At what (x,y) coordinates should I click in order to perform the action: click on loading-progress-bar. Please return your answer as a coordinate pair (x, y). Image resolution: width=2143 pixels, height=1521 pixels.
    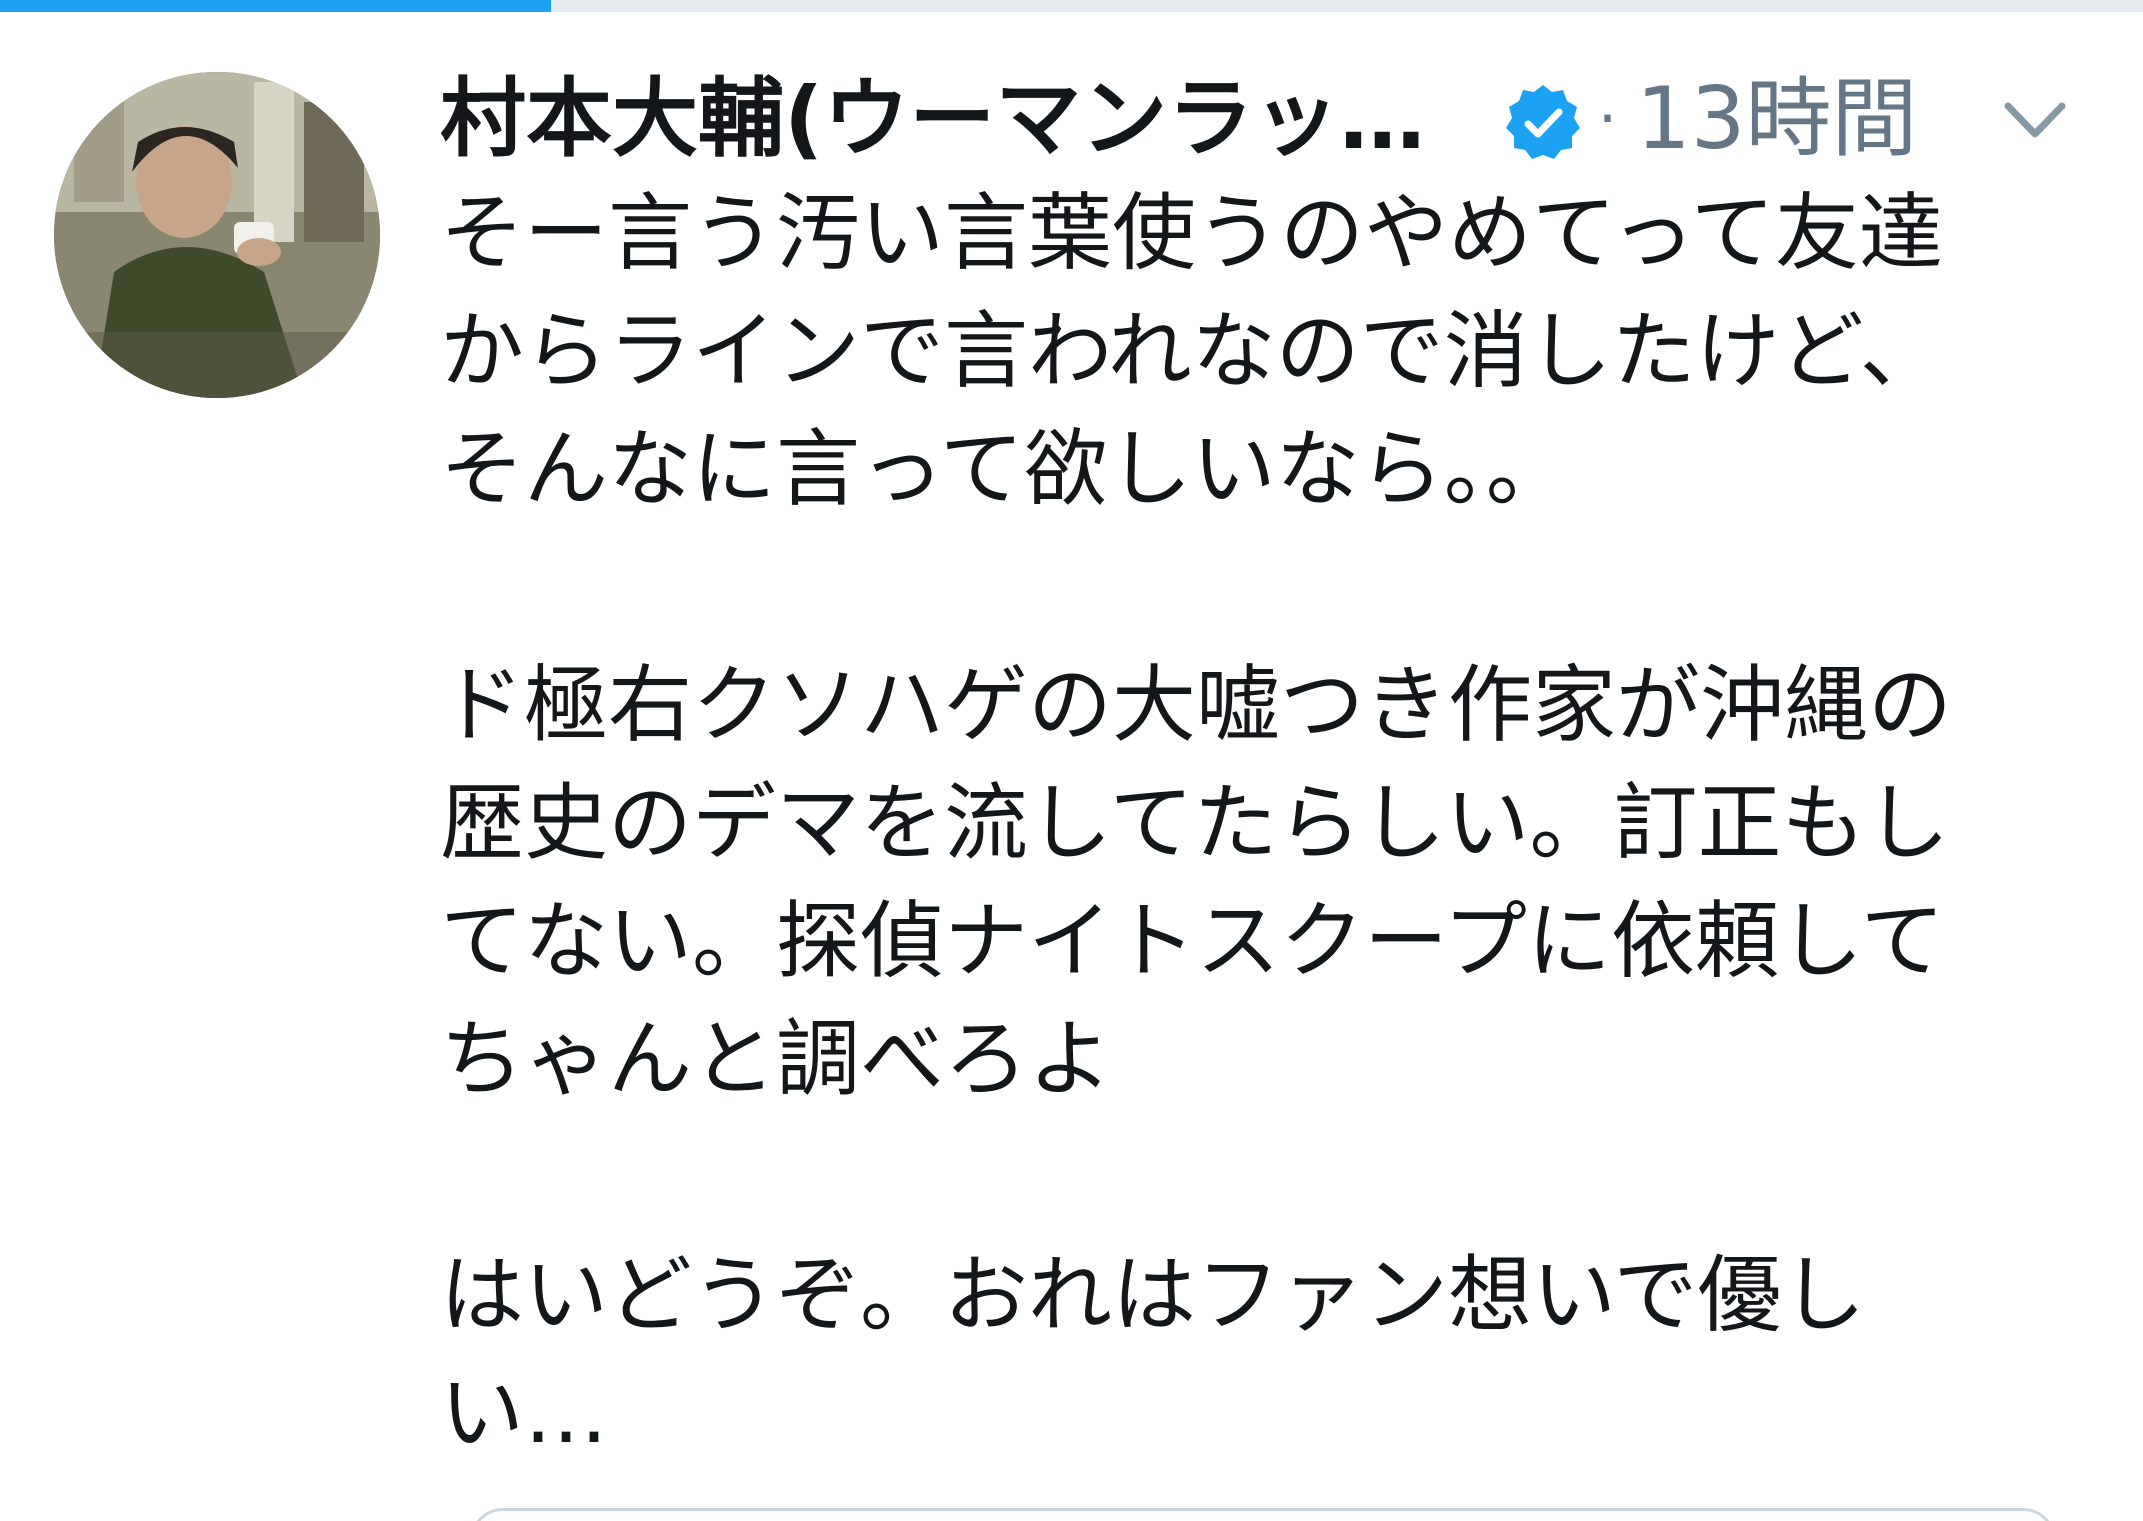
    Looking at the image, I should click on (275, 6).